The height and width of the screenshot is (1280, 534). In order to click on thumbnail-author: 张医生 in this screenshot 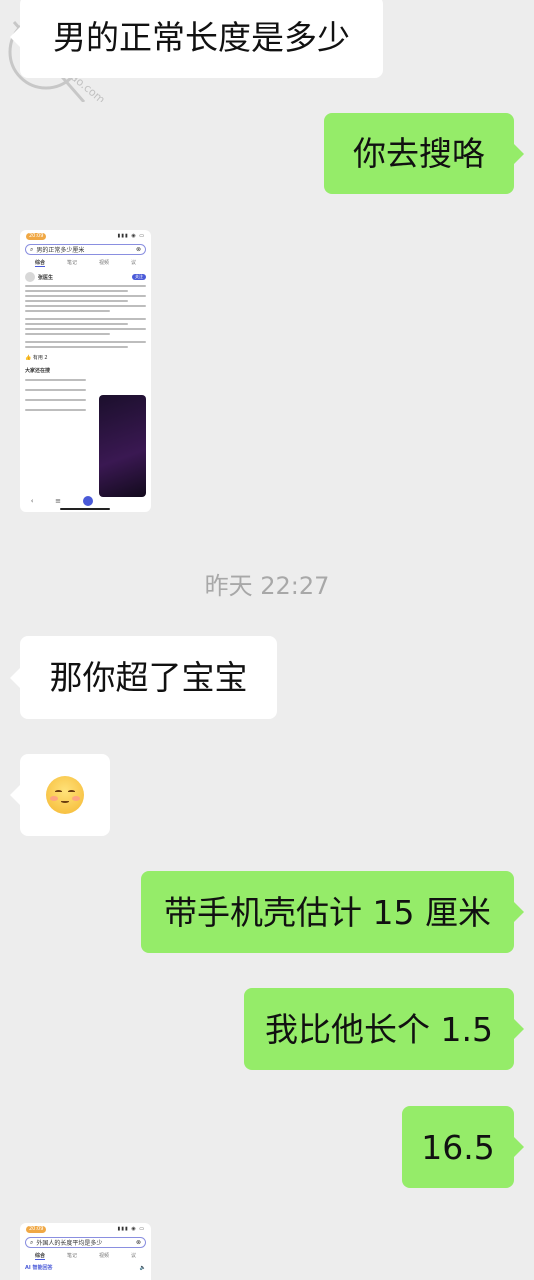, I will do `click(46, 277)`.